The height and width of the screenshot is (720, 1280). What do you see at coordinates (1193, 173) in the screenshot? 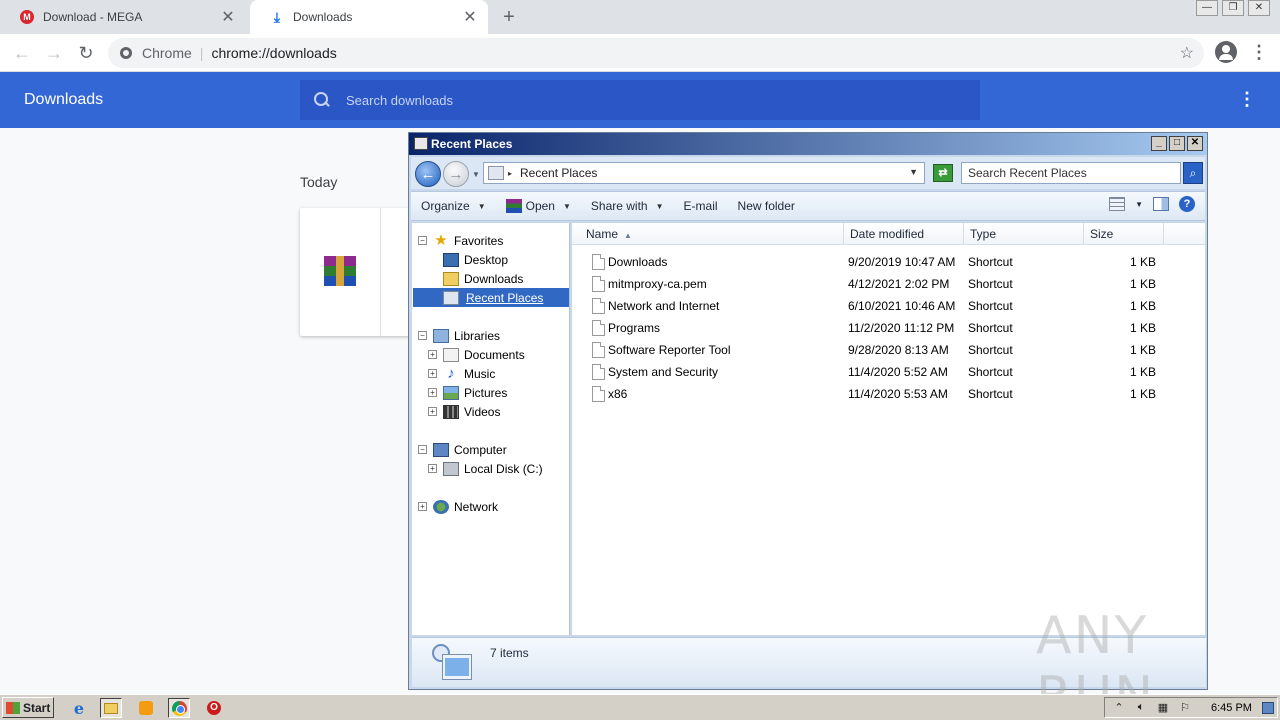
I see `search-icon: ⌕` at bounding box center [1193, 173].